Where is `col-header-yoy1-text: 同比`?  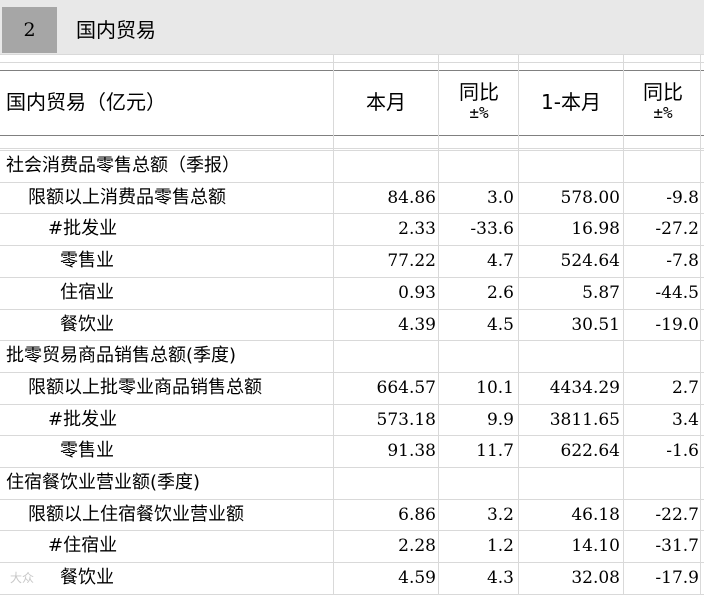 col-header-yoy1-text: 同比 is located at coordinates (479, 92).